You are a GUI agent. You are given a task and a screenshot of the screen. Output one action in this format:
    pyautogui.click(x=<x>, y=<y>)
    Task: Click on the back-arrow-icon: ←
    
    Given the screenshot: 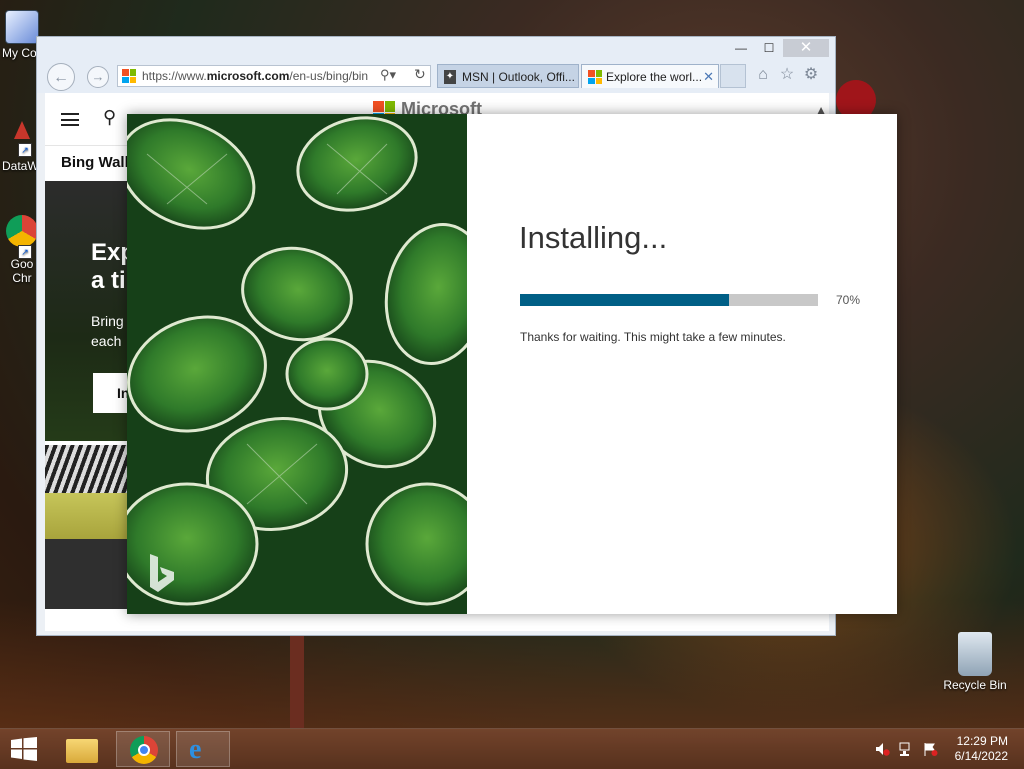 What is the action you would take?
    pyautogui.click(x=61, y=77)
    